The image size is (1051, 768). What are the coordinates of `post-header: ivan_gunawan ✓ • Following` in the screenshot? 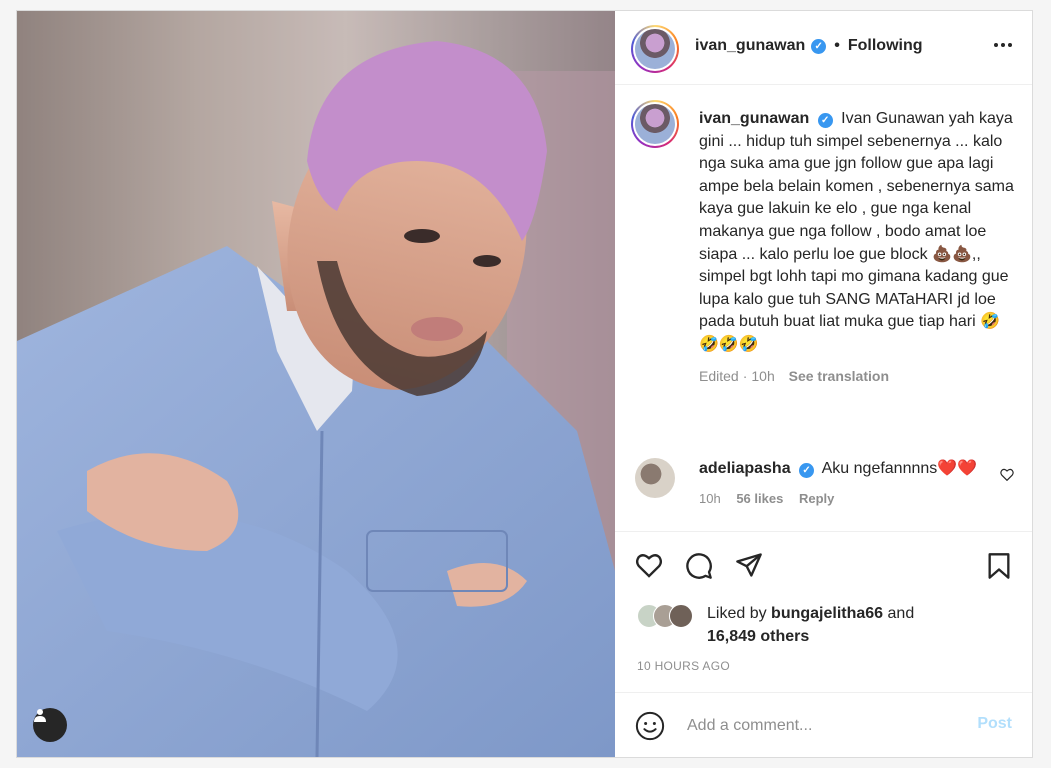 It's located at (823, 48).